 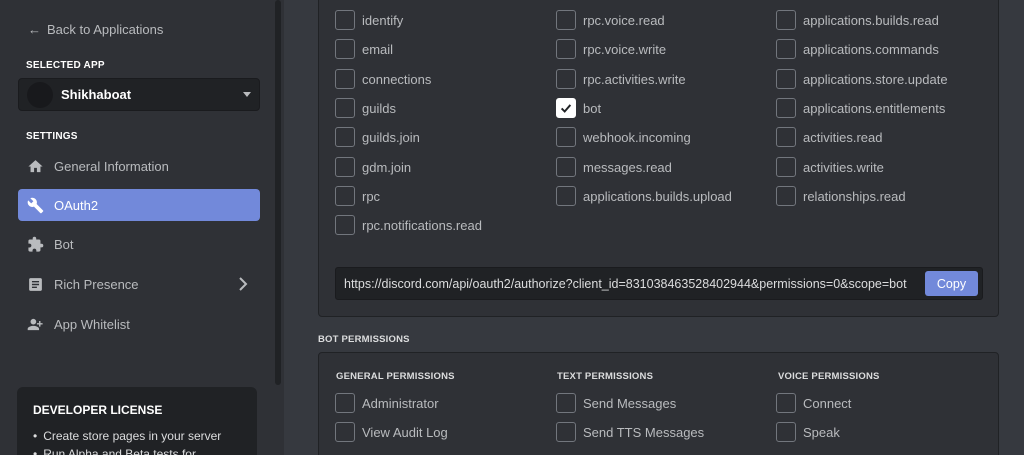 I want to click on checkbox-label: View Audit Log, so click(x=405, y=432).